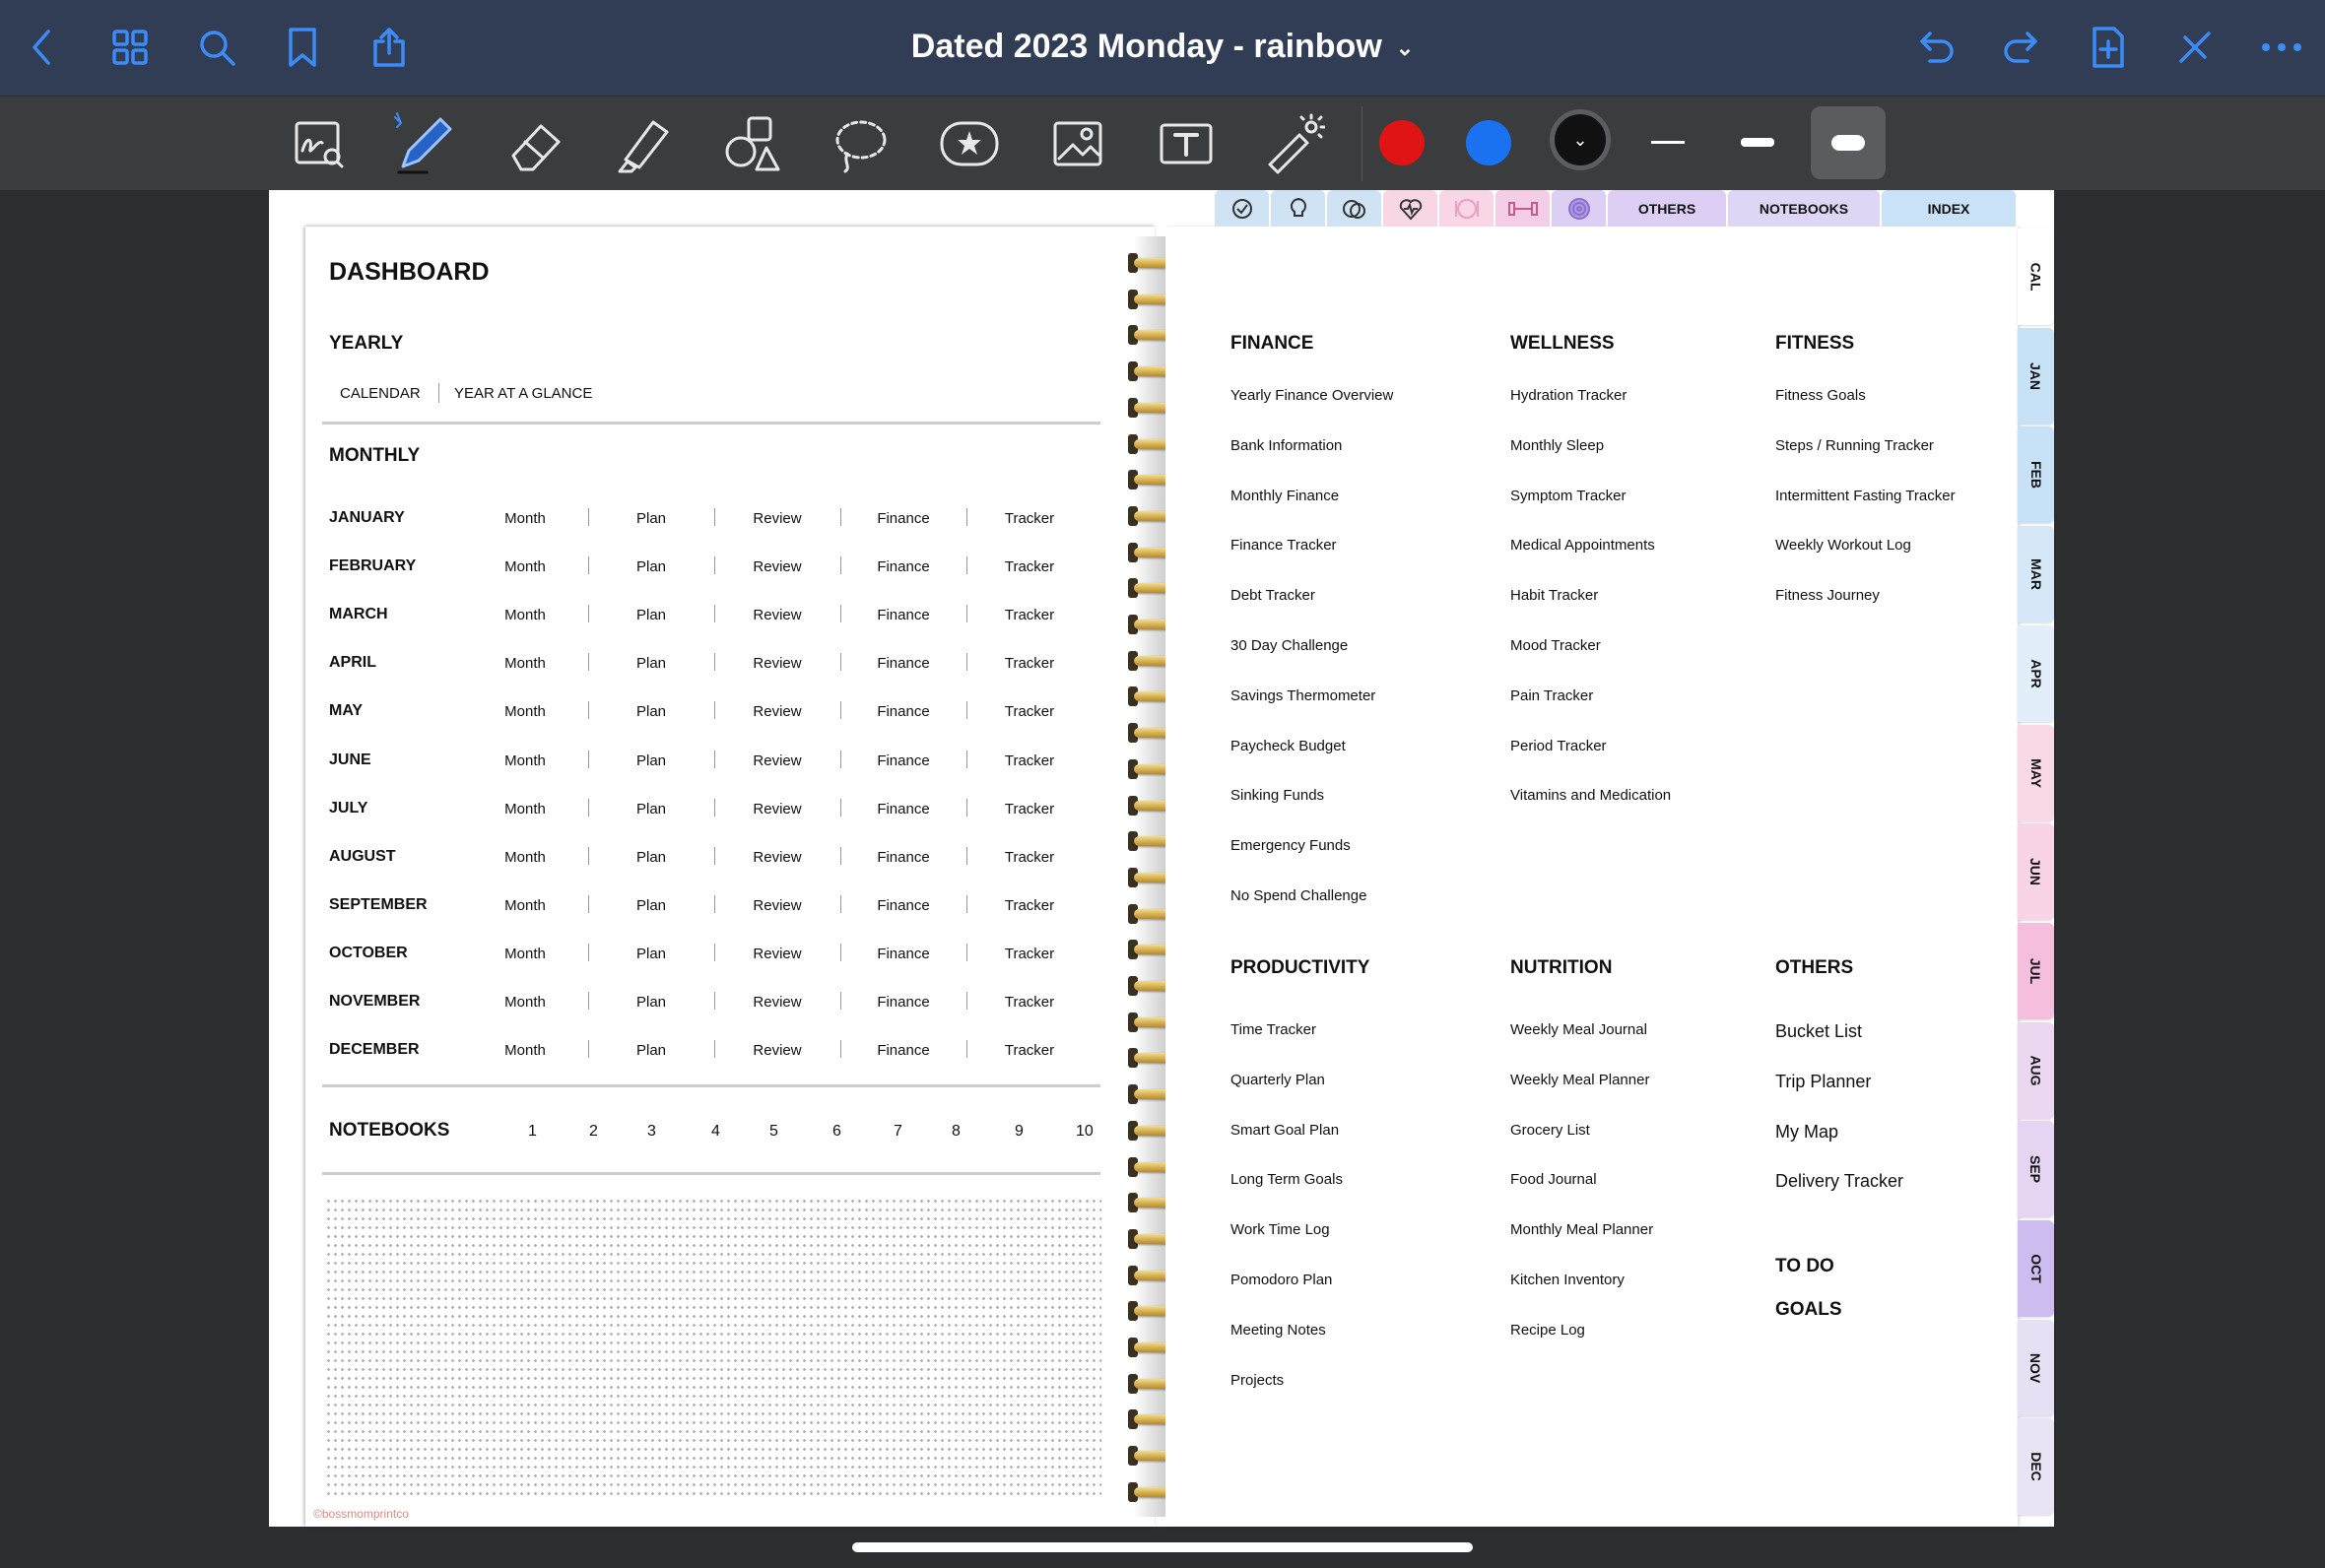  Describe the element at coordinates (1303, 695) in the screenshot. I see `index-link: Savings Thermometer` at that location.